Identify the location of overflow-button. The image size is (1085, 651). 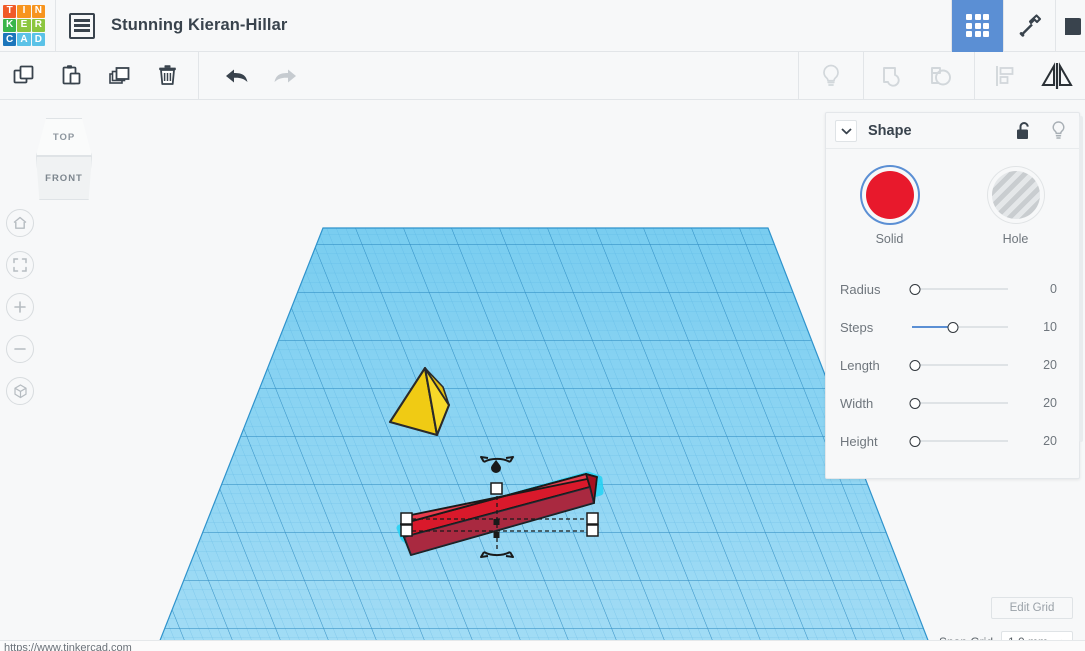
(1070, 26).